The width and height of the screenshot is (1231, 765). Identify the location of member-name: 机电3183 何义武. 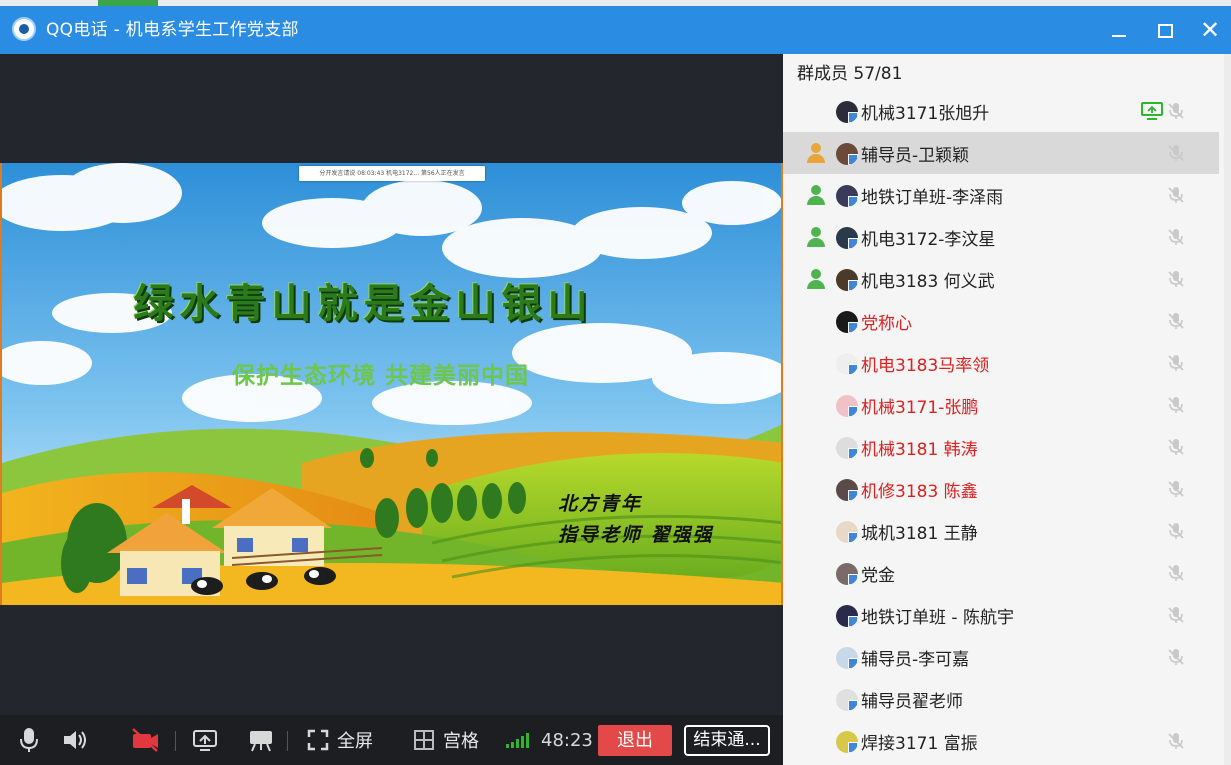
(928, 282).